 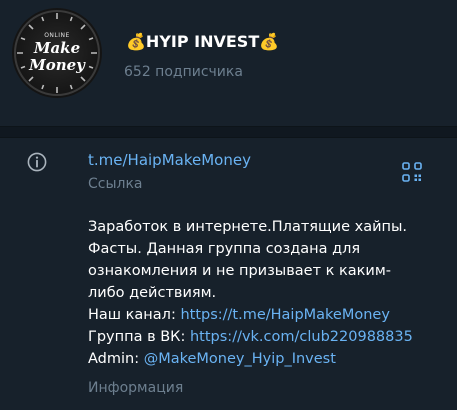 What do you see at coordinates (240, 359) in the screenshot?
I see `admin-mention-link: @MakeMoney_Hyip_Invest` at bounding box center [240, 359].